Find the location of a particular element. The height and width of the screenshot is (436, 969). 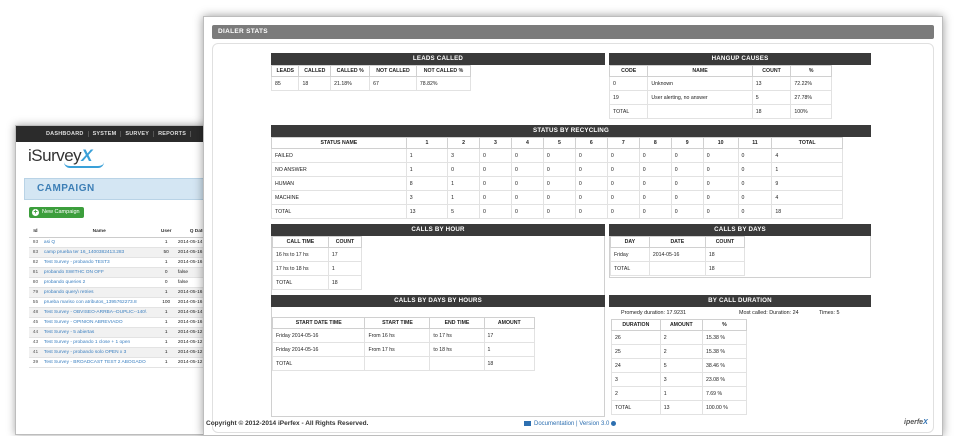

documentation-link: Documentation is located at coordinates (554, 424).